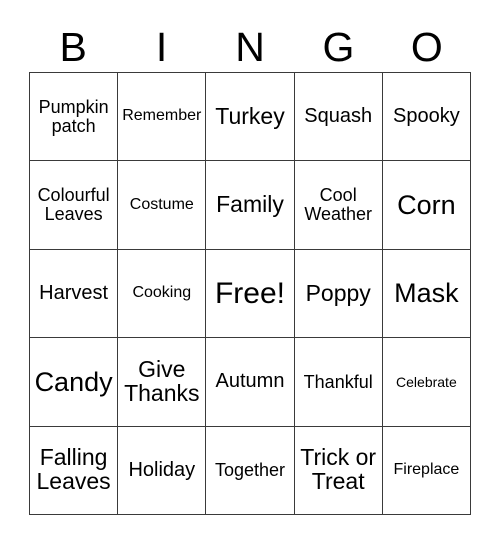 The image size is (500, 544). I want to click on bingo-cell-label: Turkey, so click(250, 115).